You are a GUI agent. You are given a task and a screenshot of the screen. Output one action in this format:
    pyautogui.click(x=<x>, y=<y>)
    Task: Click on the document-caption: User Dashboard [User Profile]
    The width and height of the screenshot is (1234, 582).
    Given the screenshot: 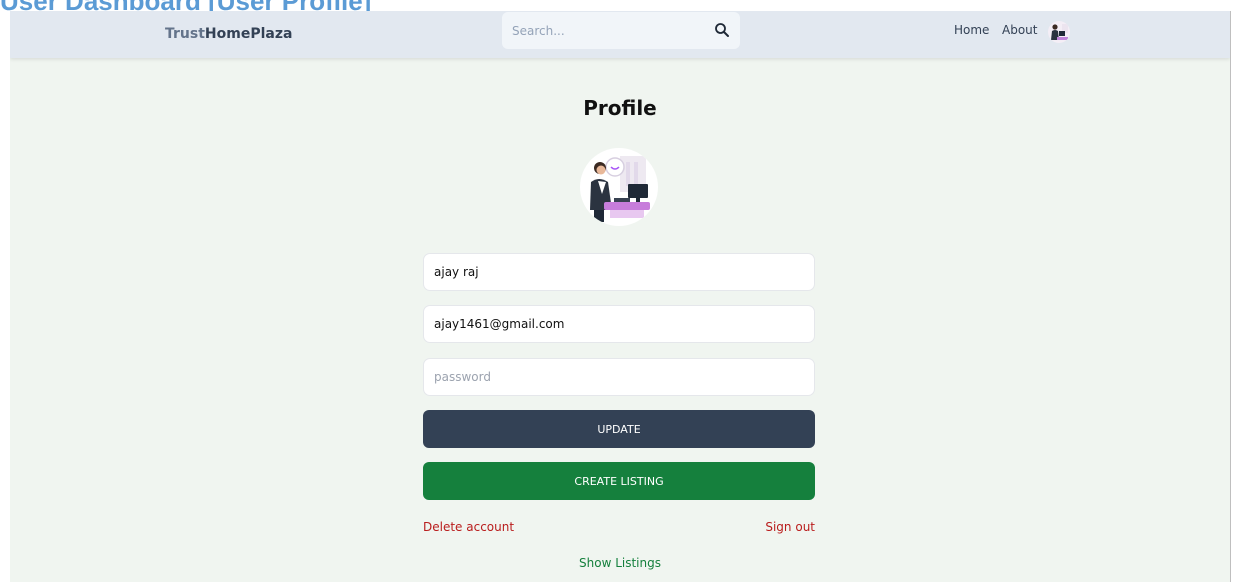 What is the action you would take?
    pyautogui.click(x=185, y=5)
    